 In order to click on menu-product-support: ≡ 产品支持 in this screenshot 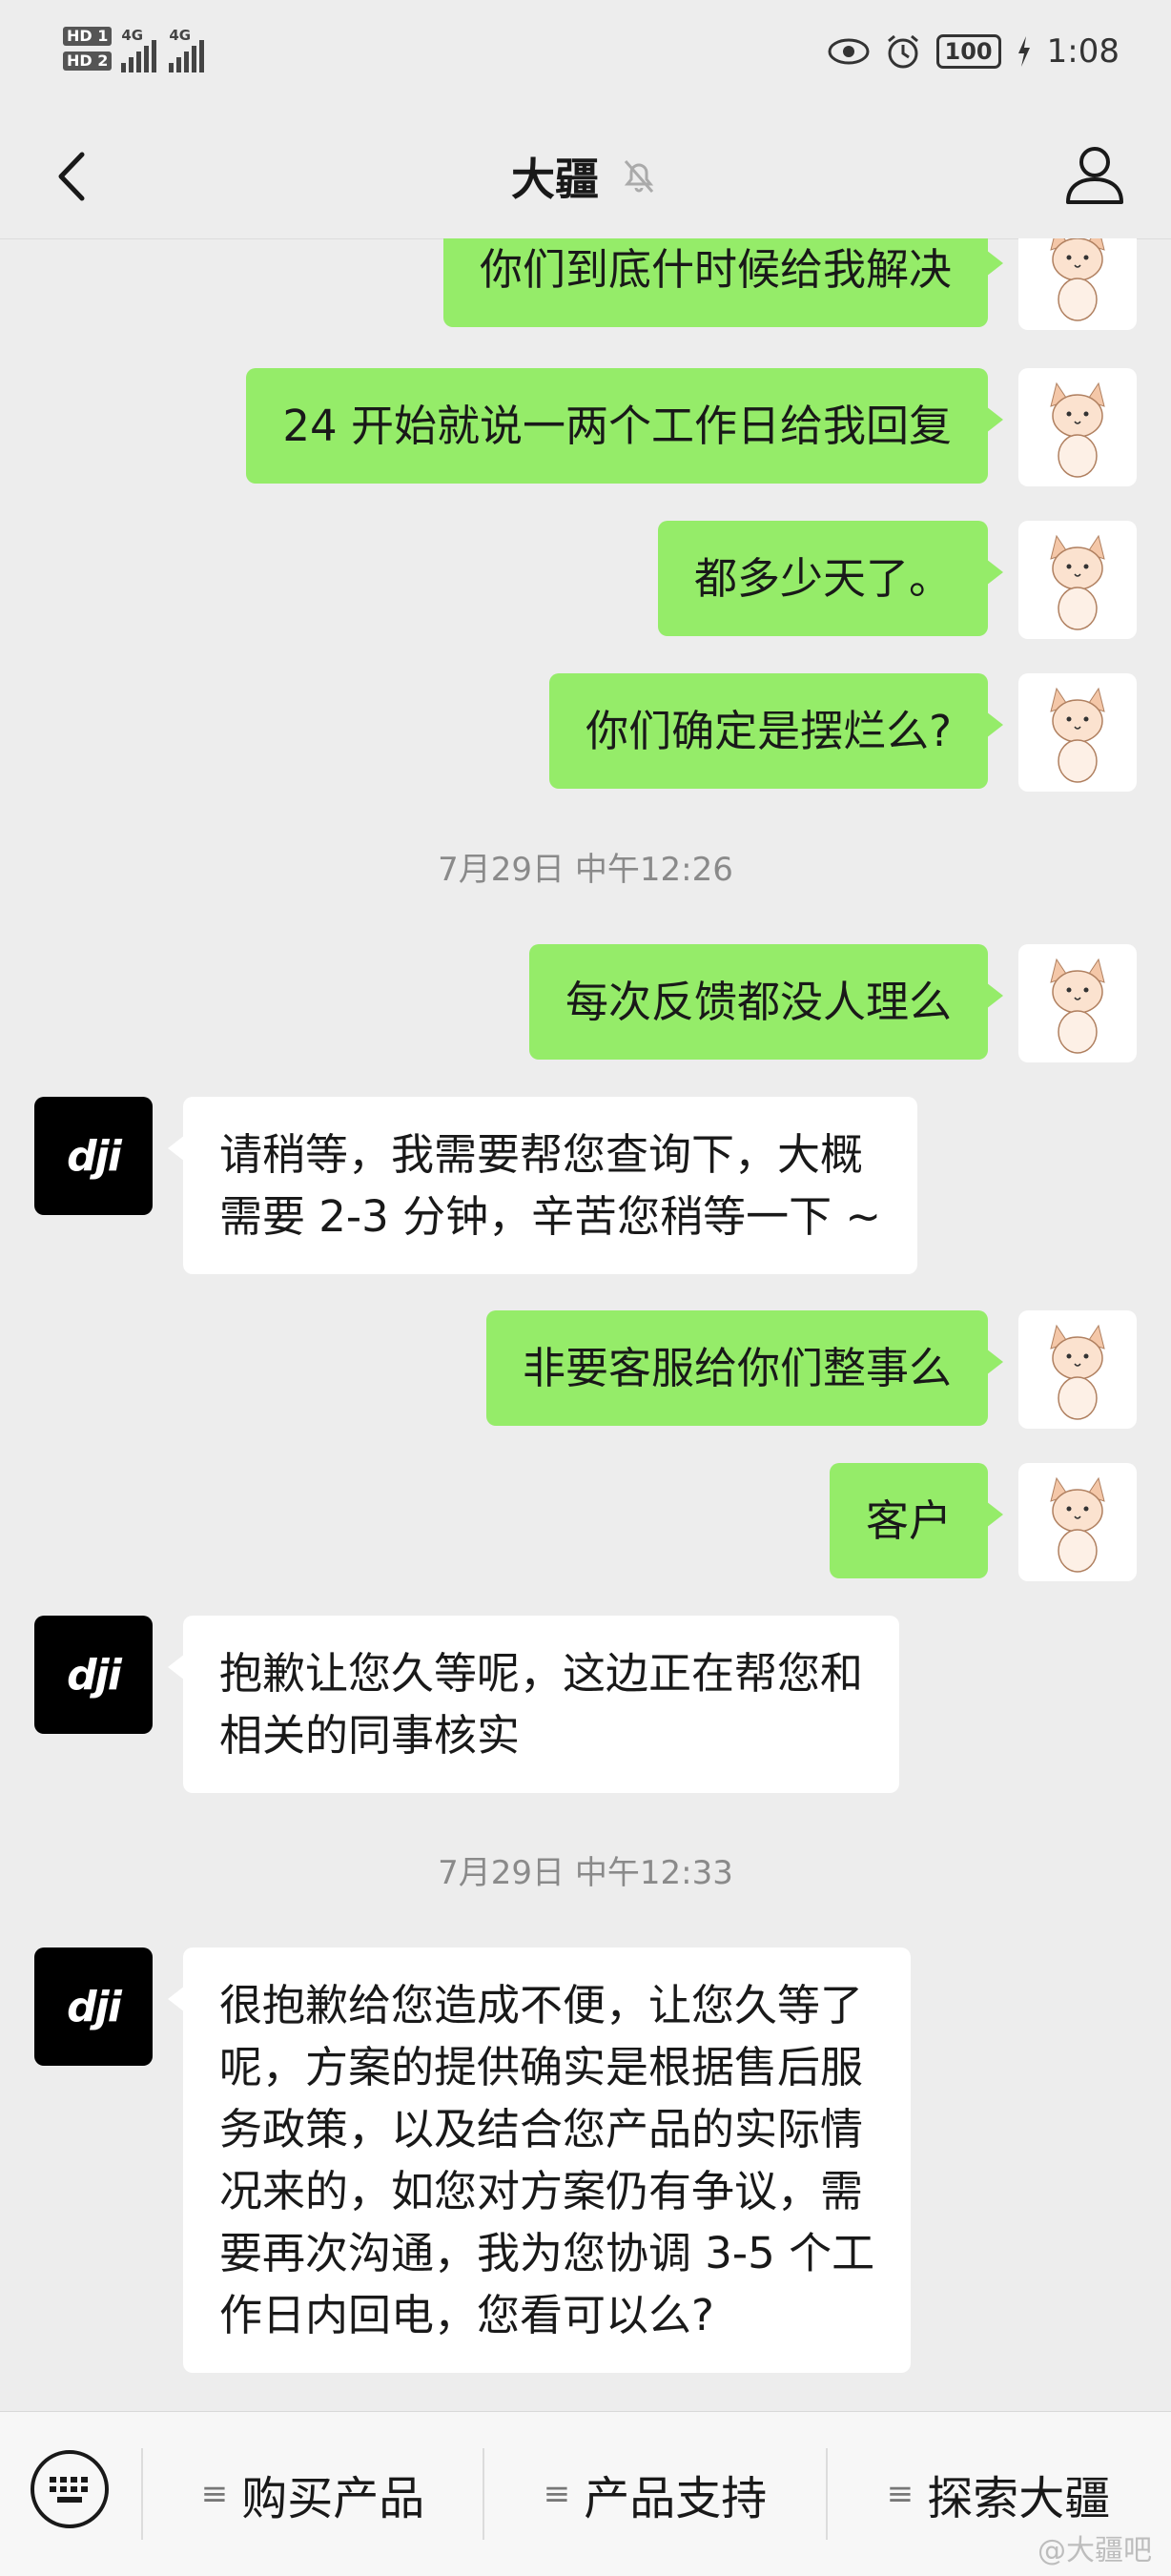, I will do `click(655, 2494)`.